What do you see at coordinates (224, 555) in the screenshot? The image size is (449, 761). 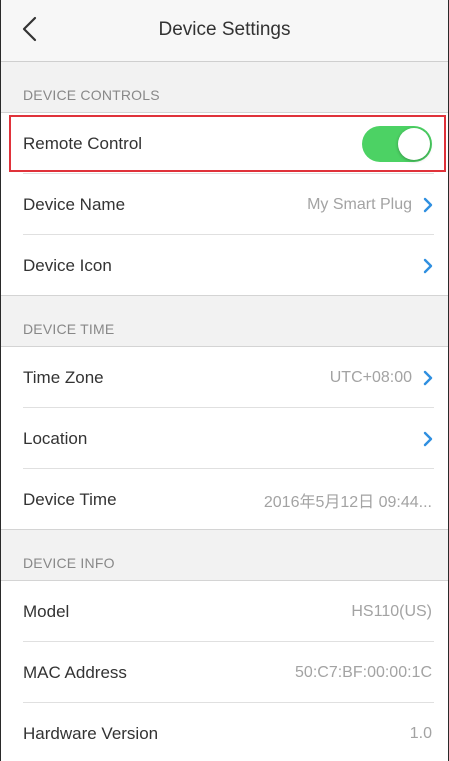 I see `section-header-device-info: DEVICE INFO` at bounding box center [224, 555].